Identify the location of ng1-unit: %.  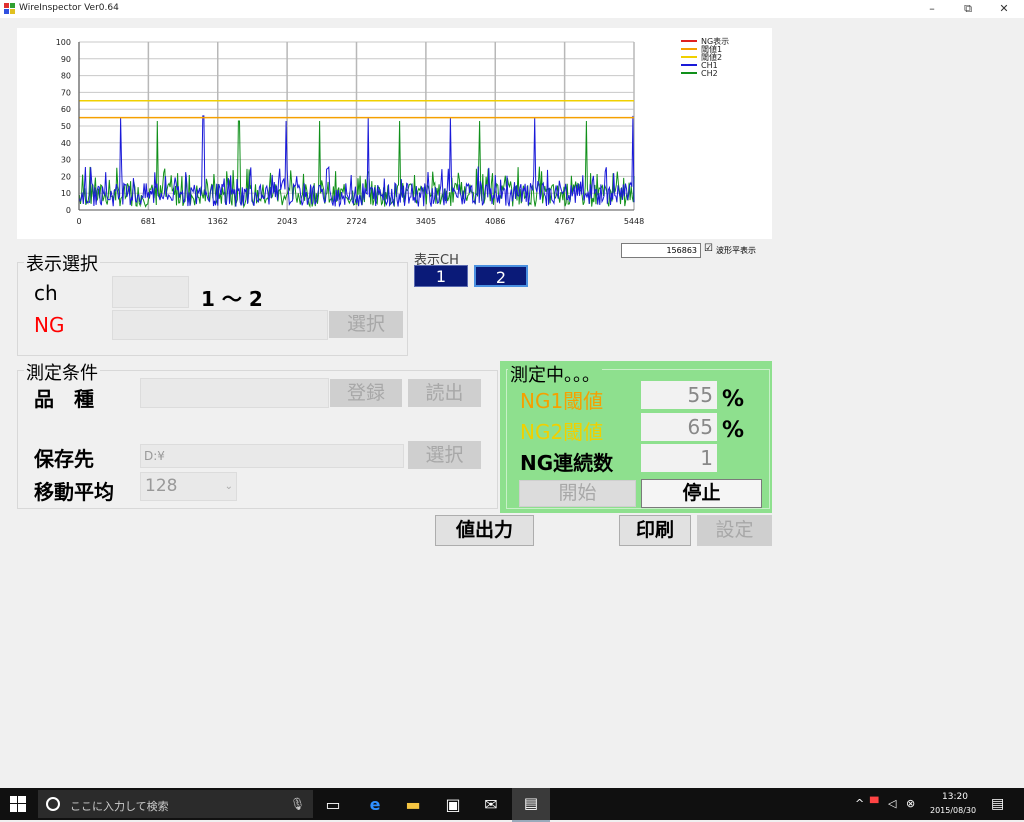
(733, 399).